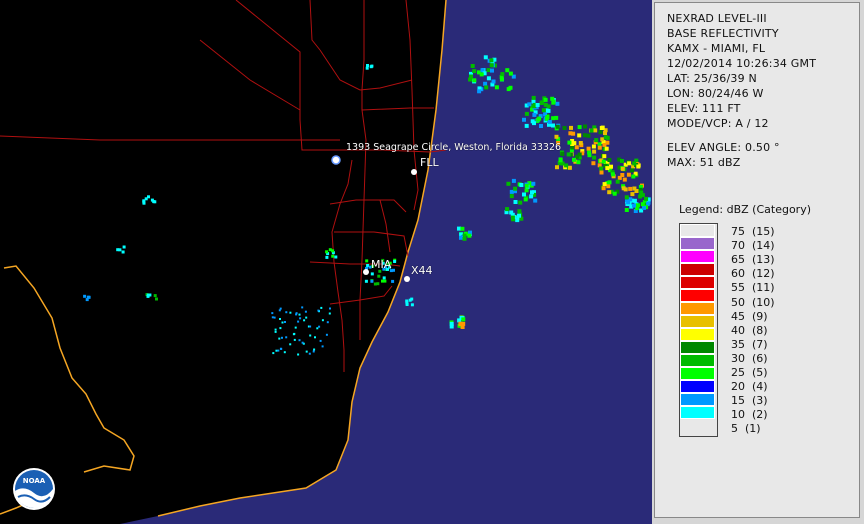 The image size is (864, 524). What do you see at coordinates (414, 172) in the screenshot?
I see `fll-marker` at bounding box center [414, 172].